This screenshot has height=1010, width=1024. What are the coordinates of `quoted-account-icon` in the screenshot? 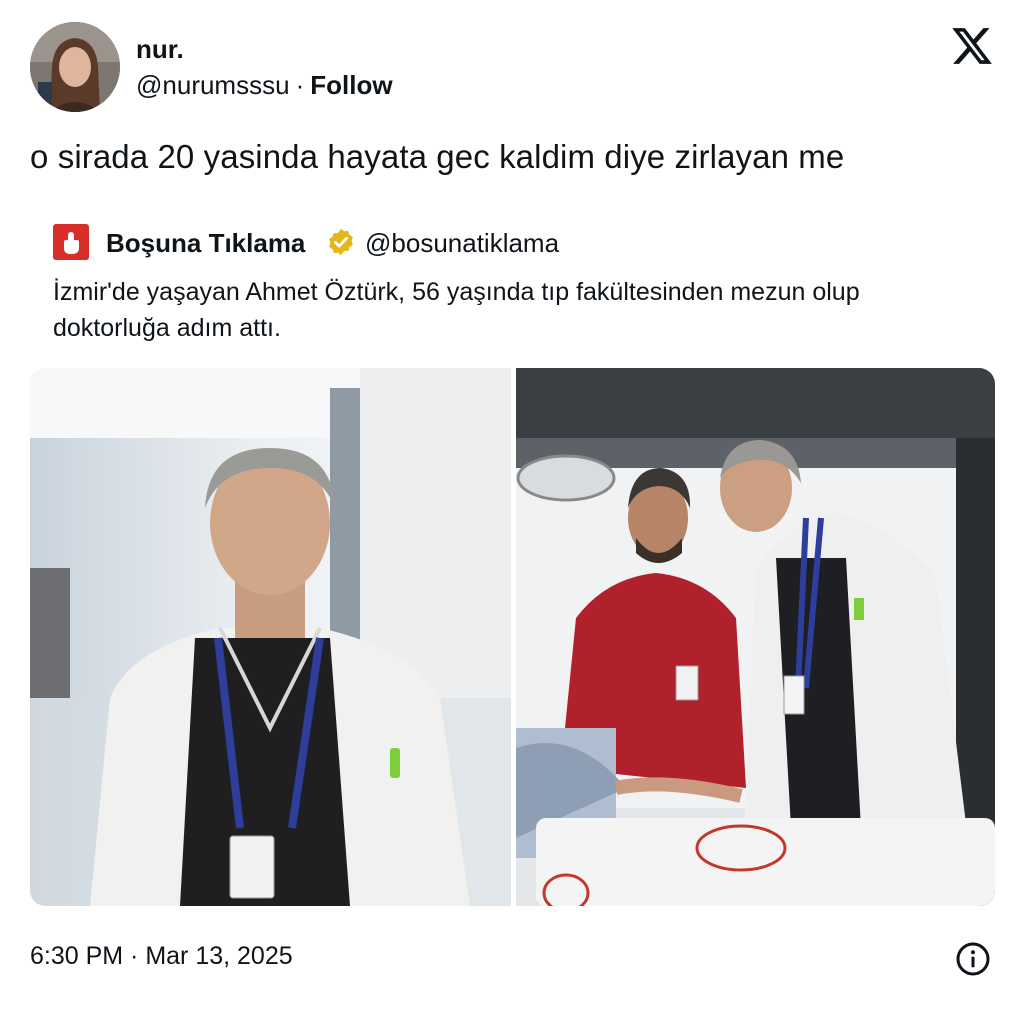 It's located at (71, 242).